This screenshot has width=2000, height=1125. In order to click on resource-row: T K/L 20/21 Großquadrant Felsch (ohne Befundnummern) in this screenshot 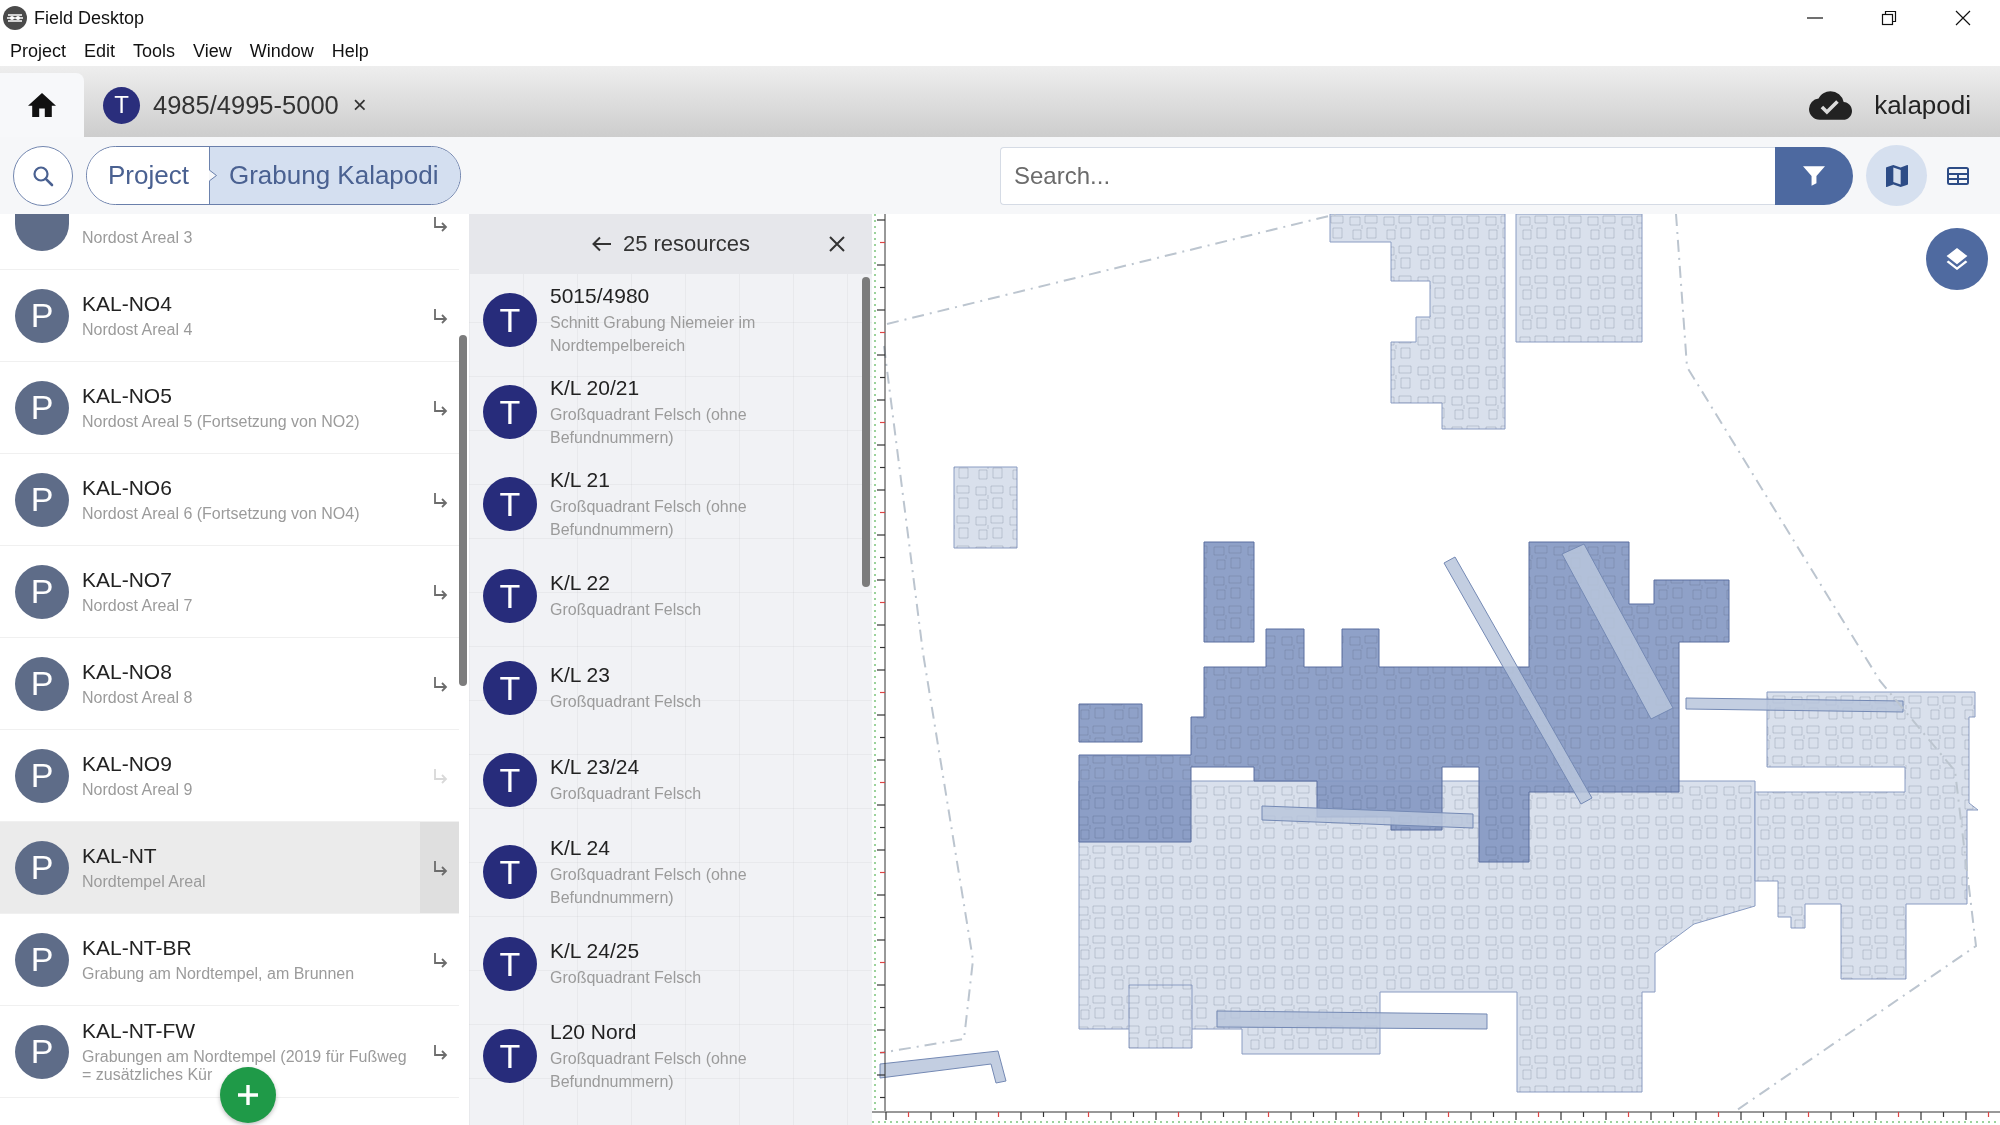, I will do `click(670, 412)`.